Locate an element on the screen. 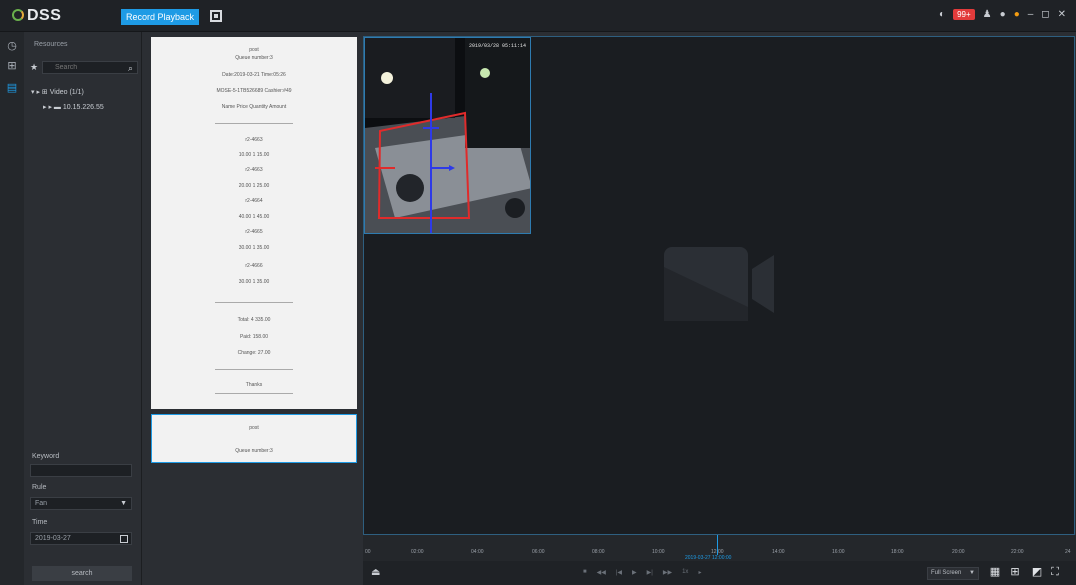 This screenshot has width=1076, height=585. alarm-badge: 99+ is located at coordinates (964, 14).